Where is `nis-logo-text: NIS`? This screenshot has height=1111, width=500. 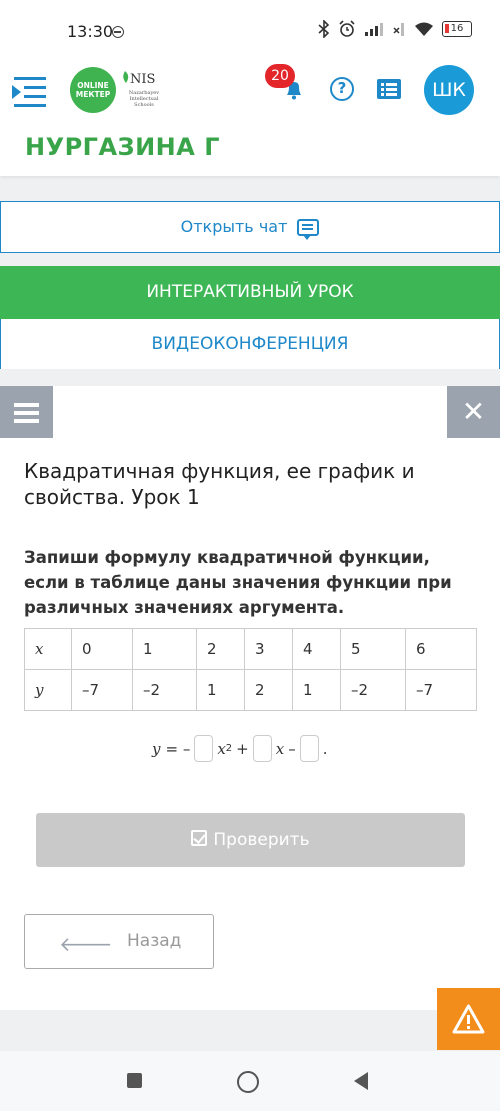 nis-logo-text: NIS is located at coordinates (143, 79).